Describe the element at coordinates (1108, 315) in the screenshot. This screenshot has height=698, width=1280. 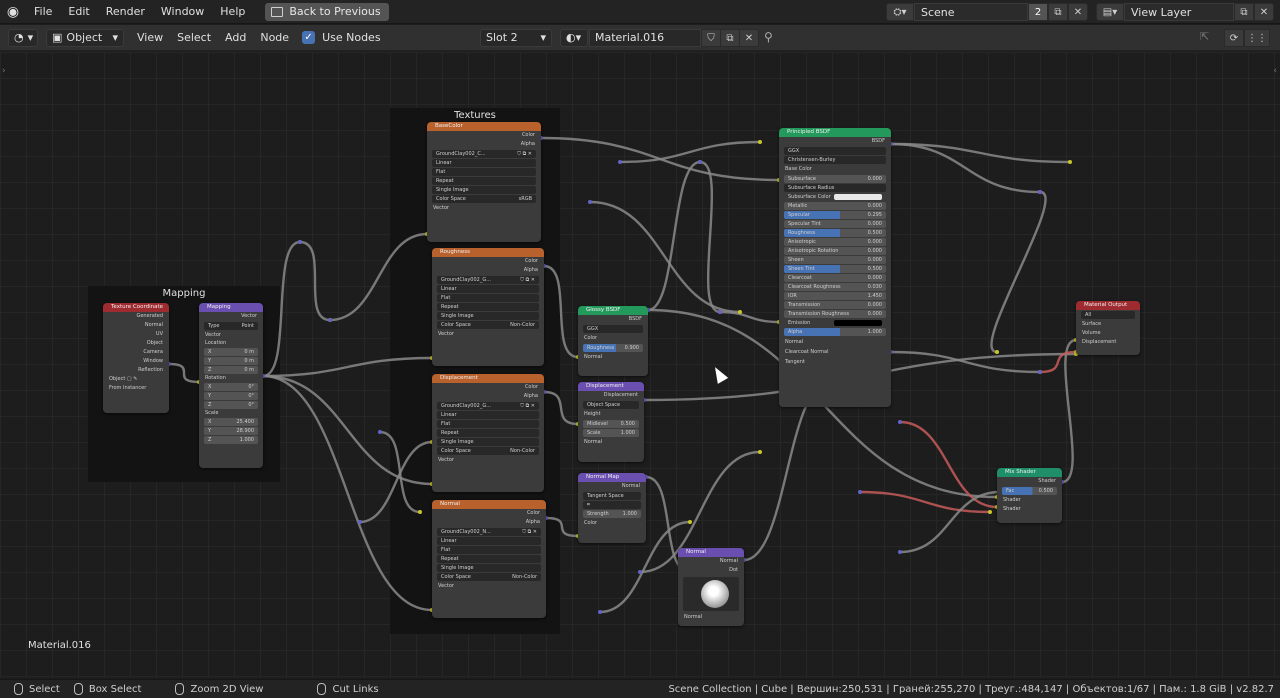
I see `target-dropdown: All` at that location.